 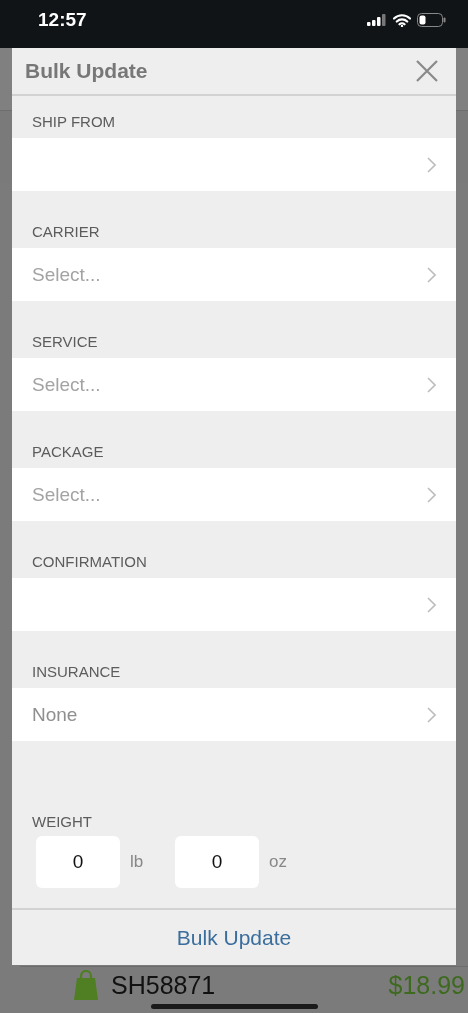 What do you see at coordinates (426, 985) in the screenshot?
I see `order-amount: $18.99` at bounding box center [426, 985].